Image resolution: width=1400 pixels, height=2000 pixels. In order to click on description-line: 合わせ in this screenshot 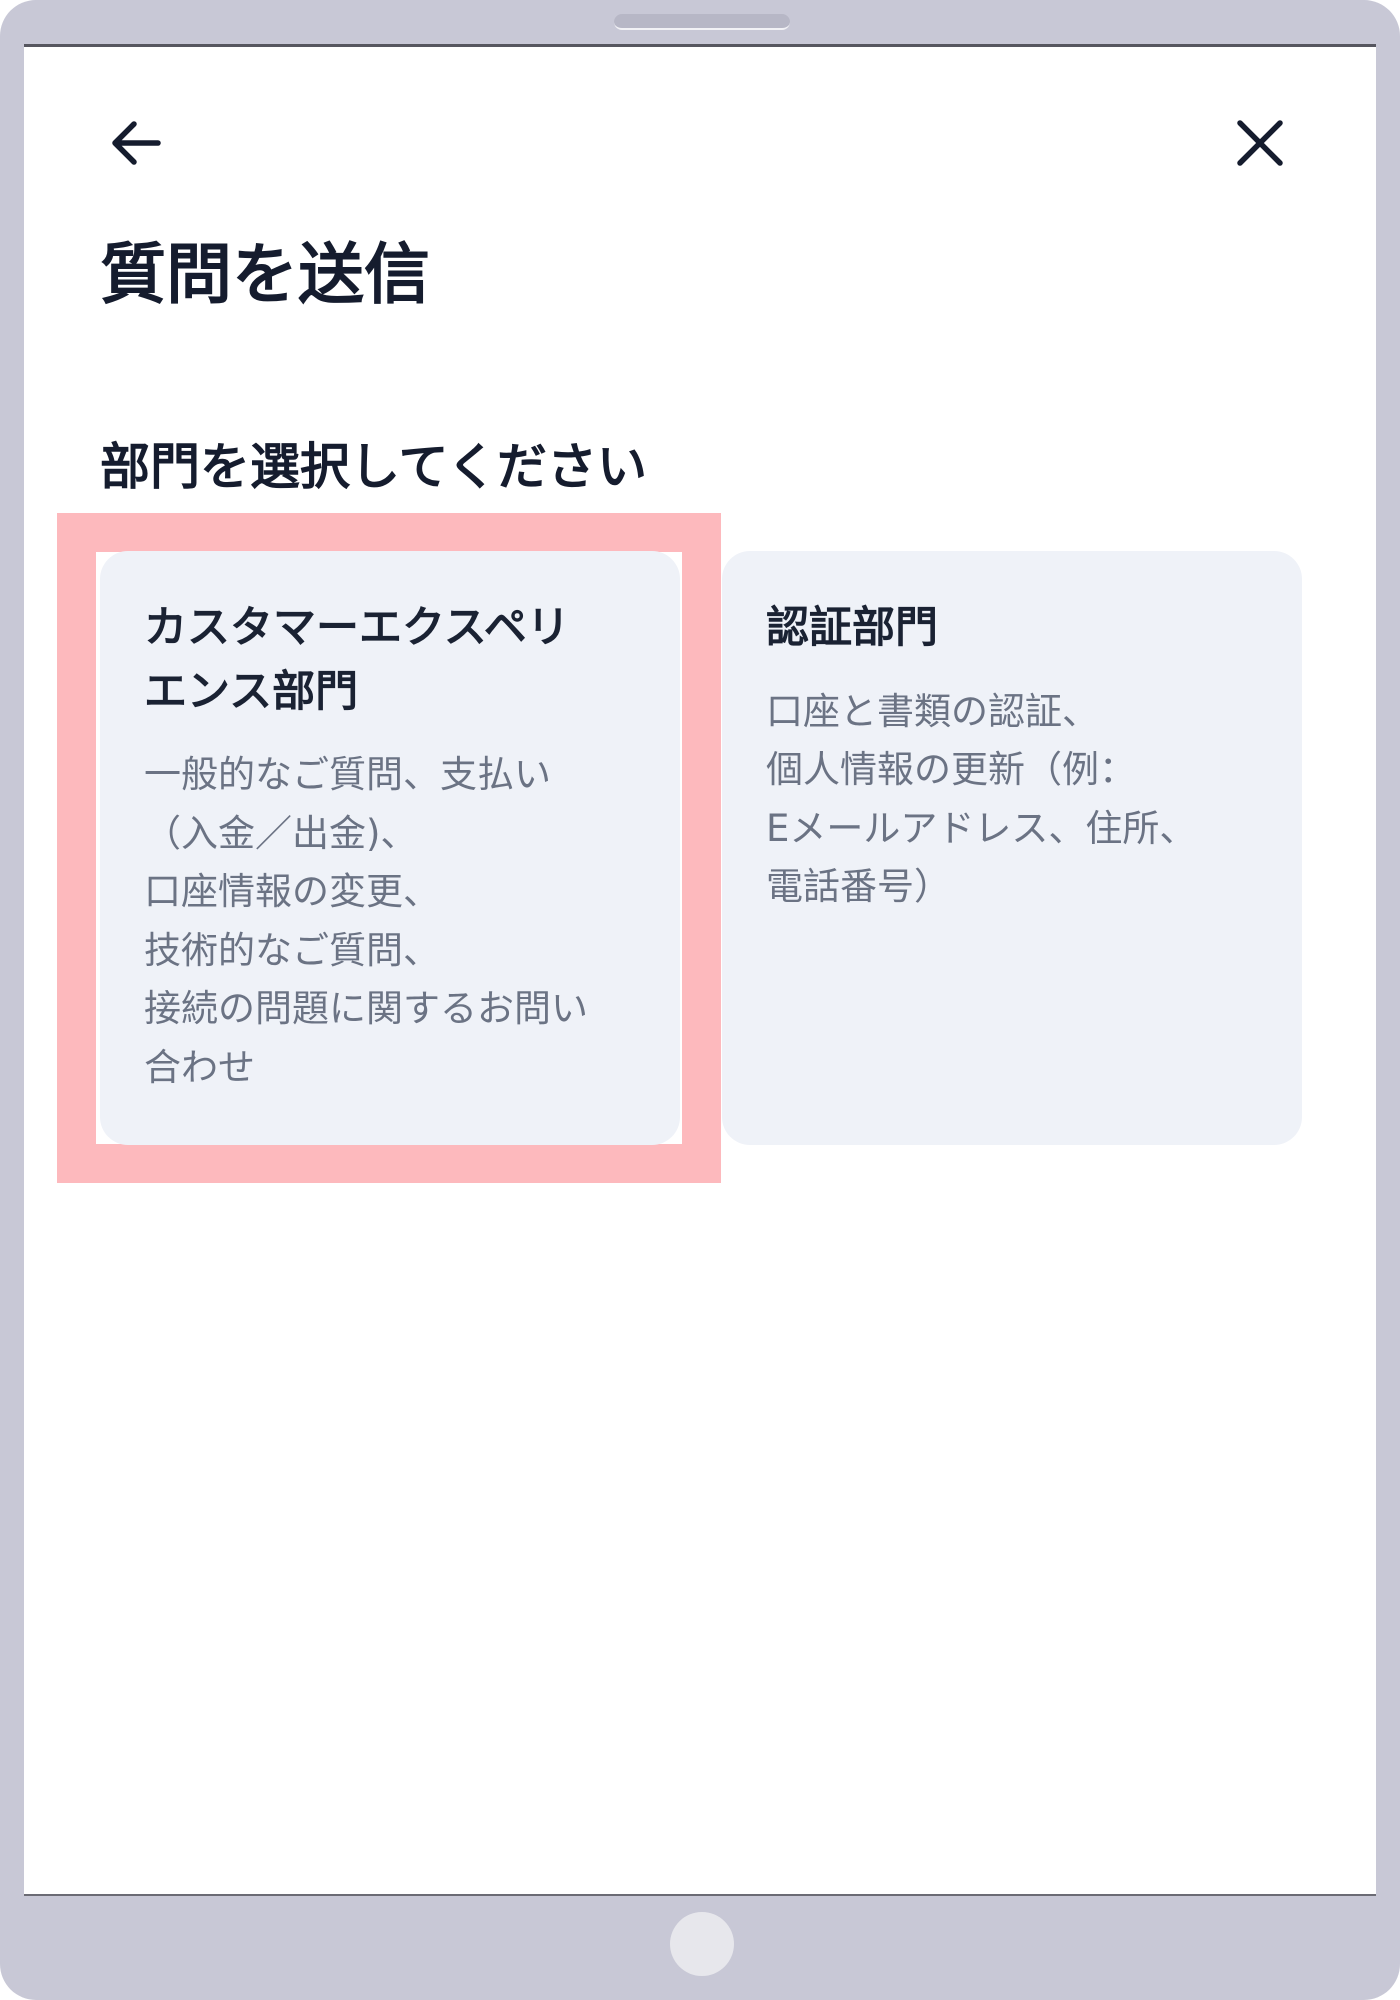, I will do `click(199, 1067)`.